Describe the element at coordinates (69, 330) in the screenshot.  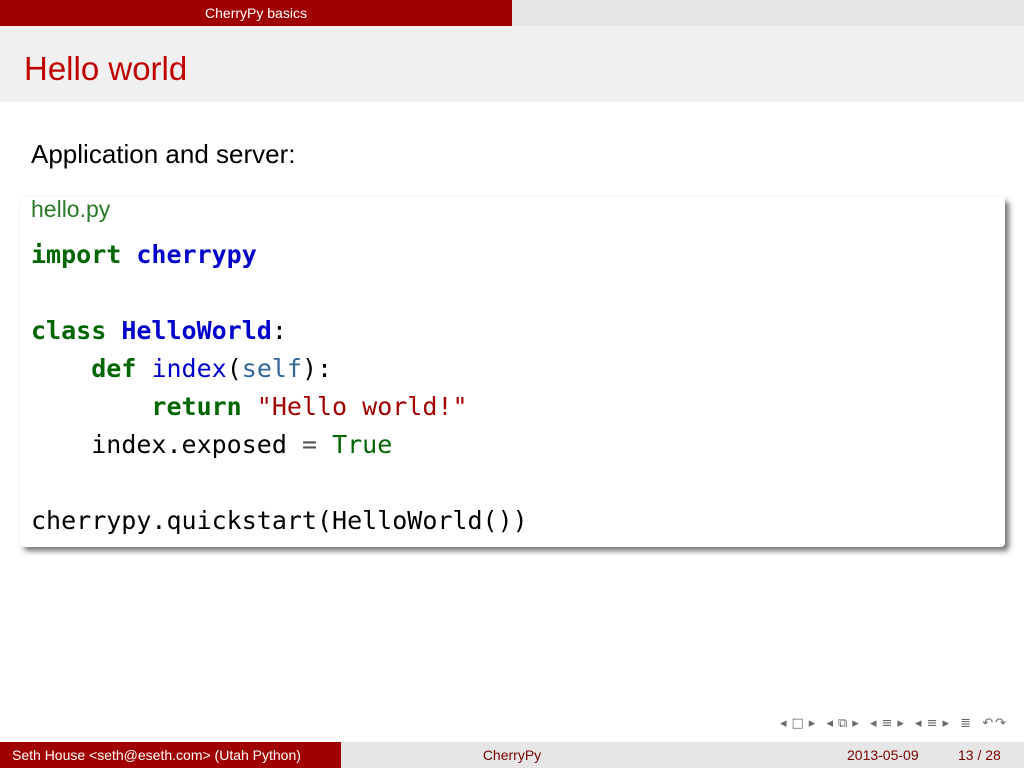
I see `code-keyword: class` at that location.